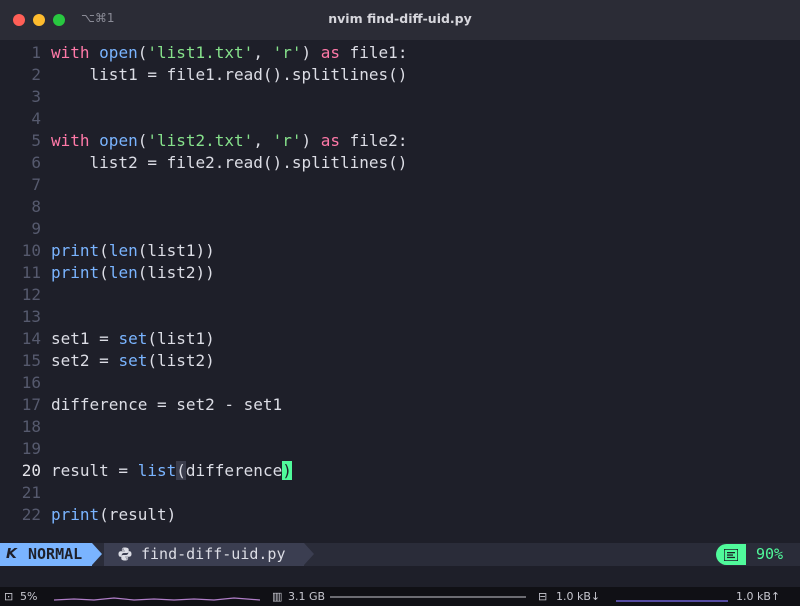  Describe the element at coordinates (234, 470) in the screenshot. I see `code-token: difference` at that location.